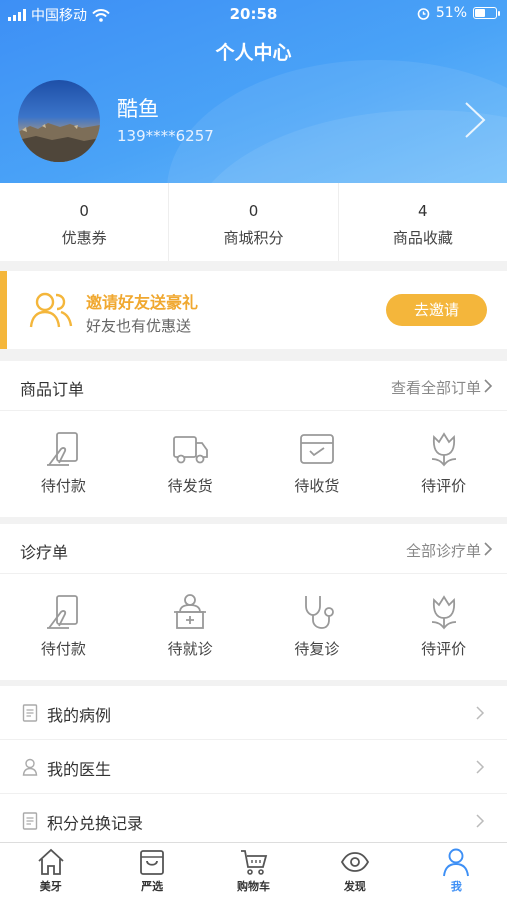  Describe the element at coordinates (190, 486) in the screenshot. I see `order-status-label: 待发货` at that location.